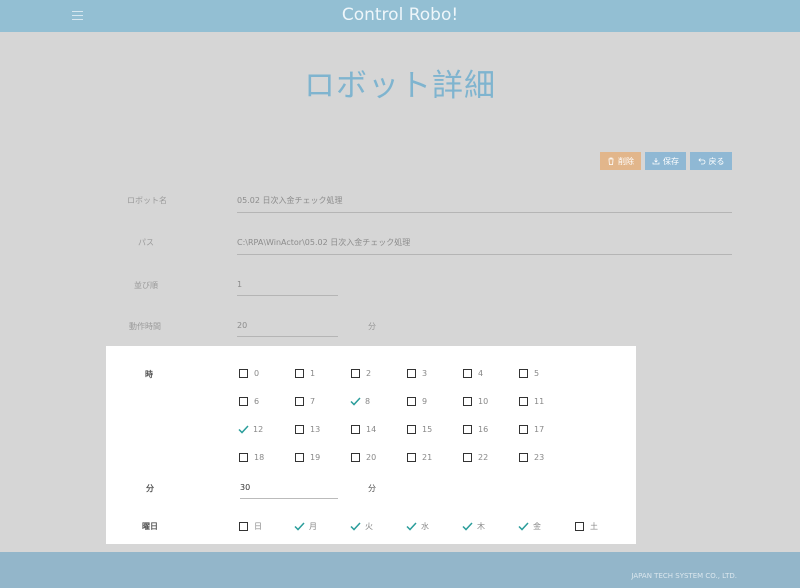 The height and width of the screenshot is (588, 800). Describe the element at coordinates (146, 285) in the screenshot. I see `order-label: 並び順` at that location.